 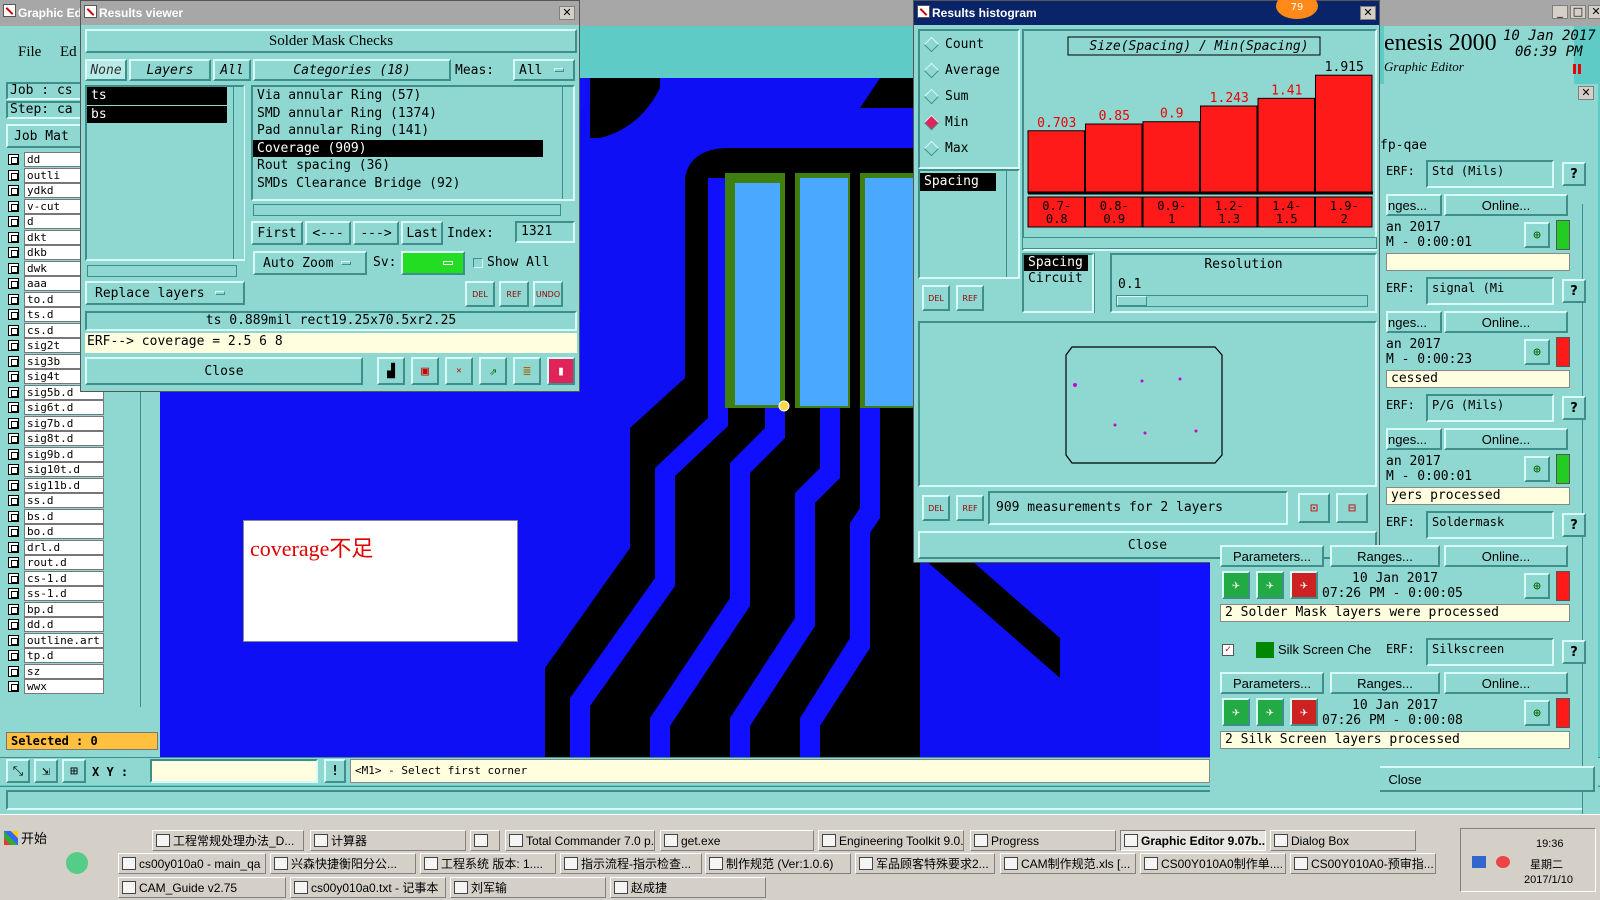 What do you see at coordinates (1586, 93) in the screenshot?
I see `checklist-close-icon: ✕` at bounding box center [1586, 93].